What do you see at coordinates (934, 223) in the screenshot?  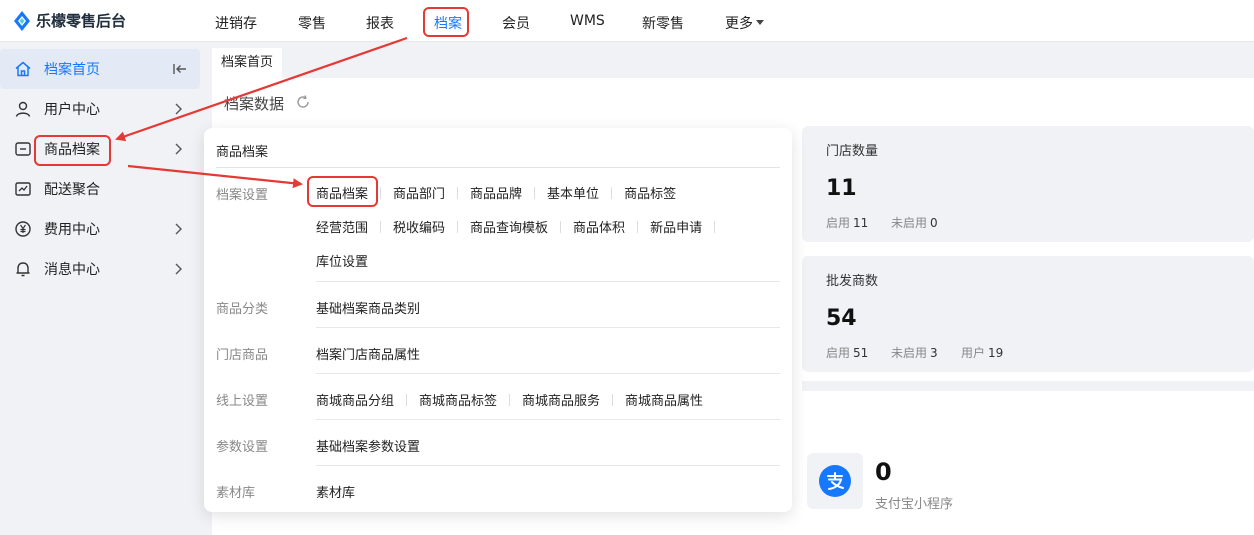 I see `stat-disabled-value: 0` at bounding box center [934, 223].